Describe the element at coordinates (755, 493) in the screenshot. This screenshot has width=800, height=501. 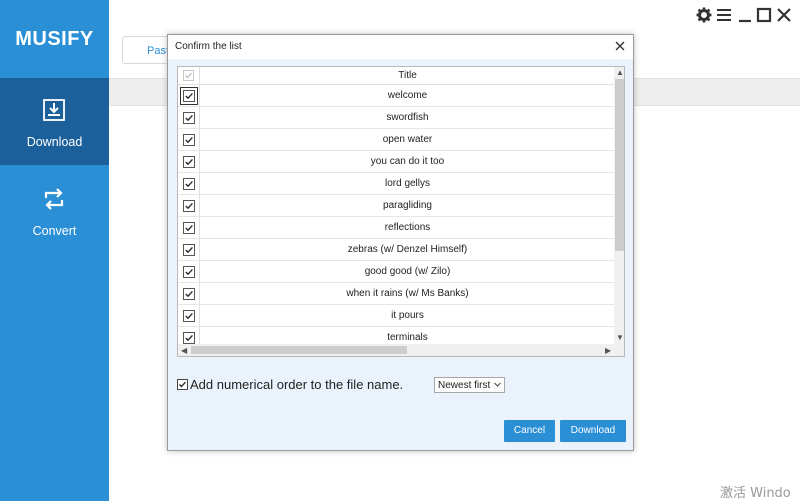
I see `activation-watermark: 激活 Windo` at that location.